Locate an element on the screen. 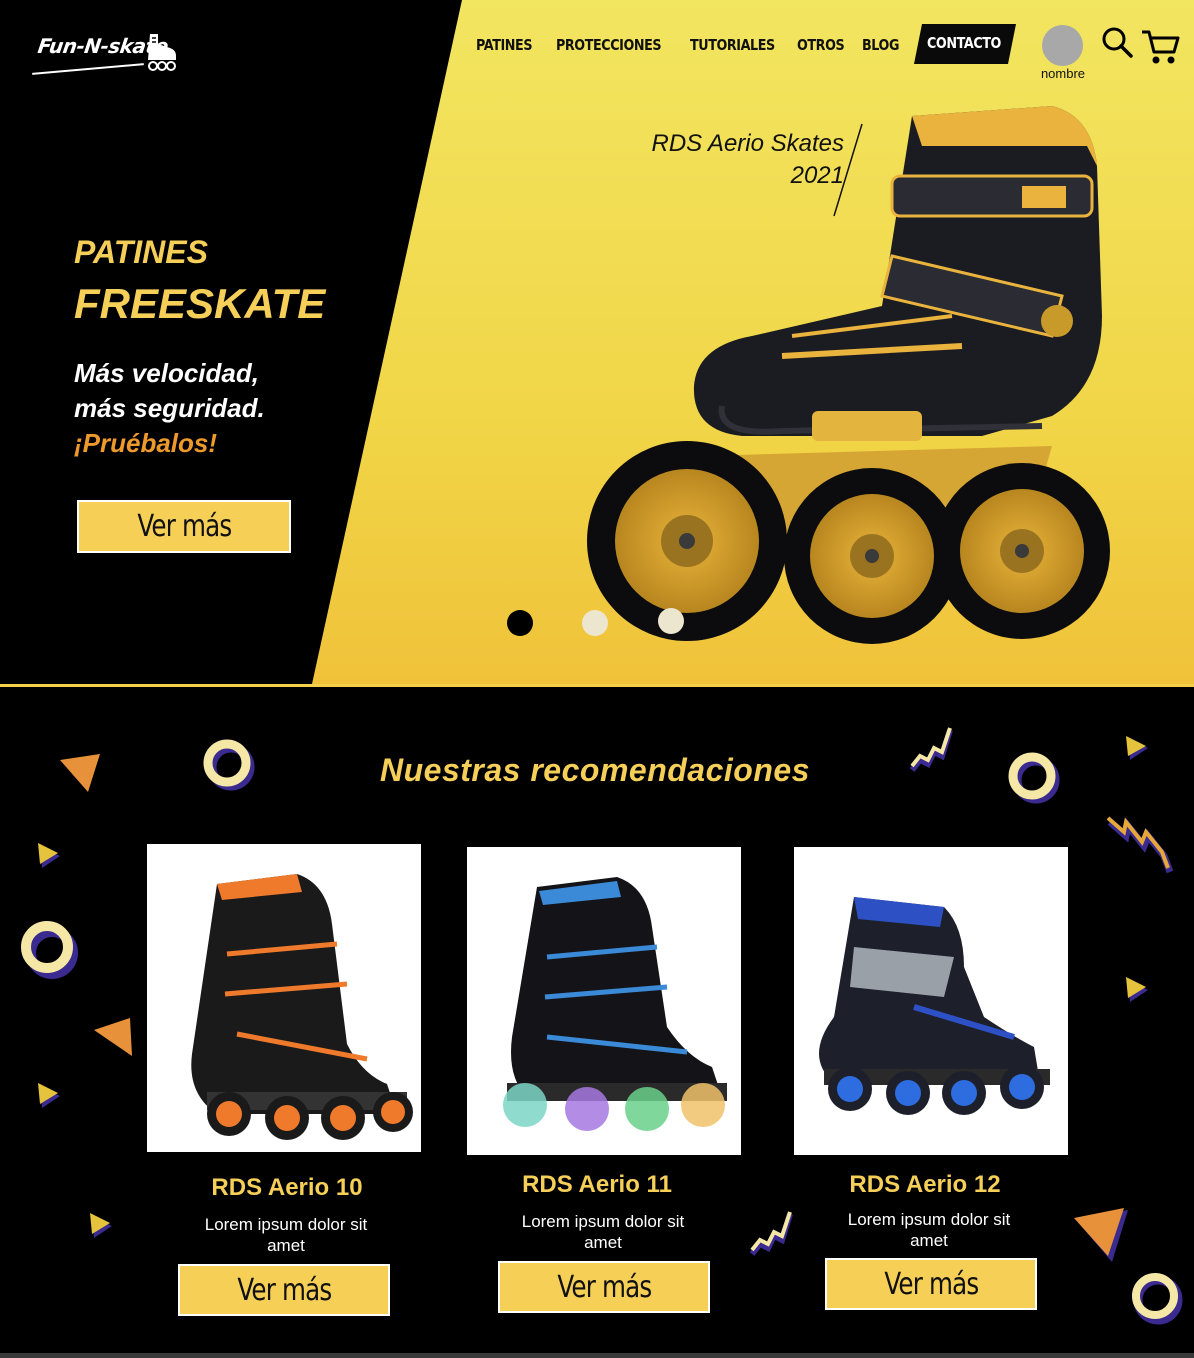  nav-label: PATINES is located at coordinates (504, 45).